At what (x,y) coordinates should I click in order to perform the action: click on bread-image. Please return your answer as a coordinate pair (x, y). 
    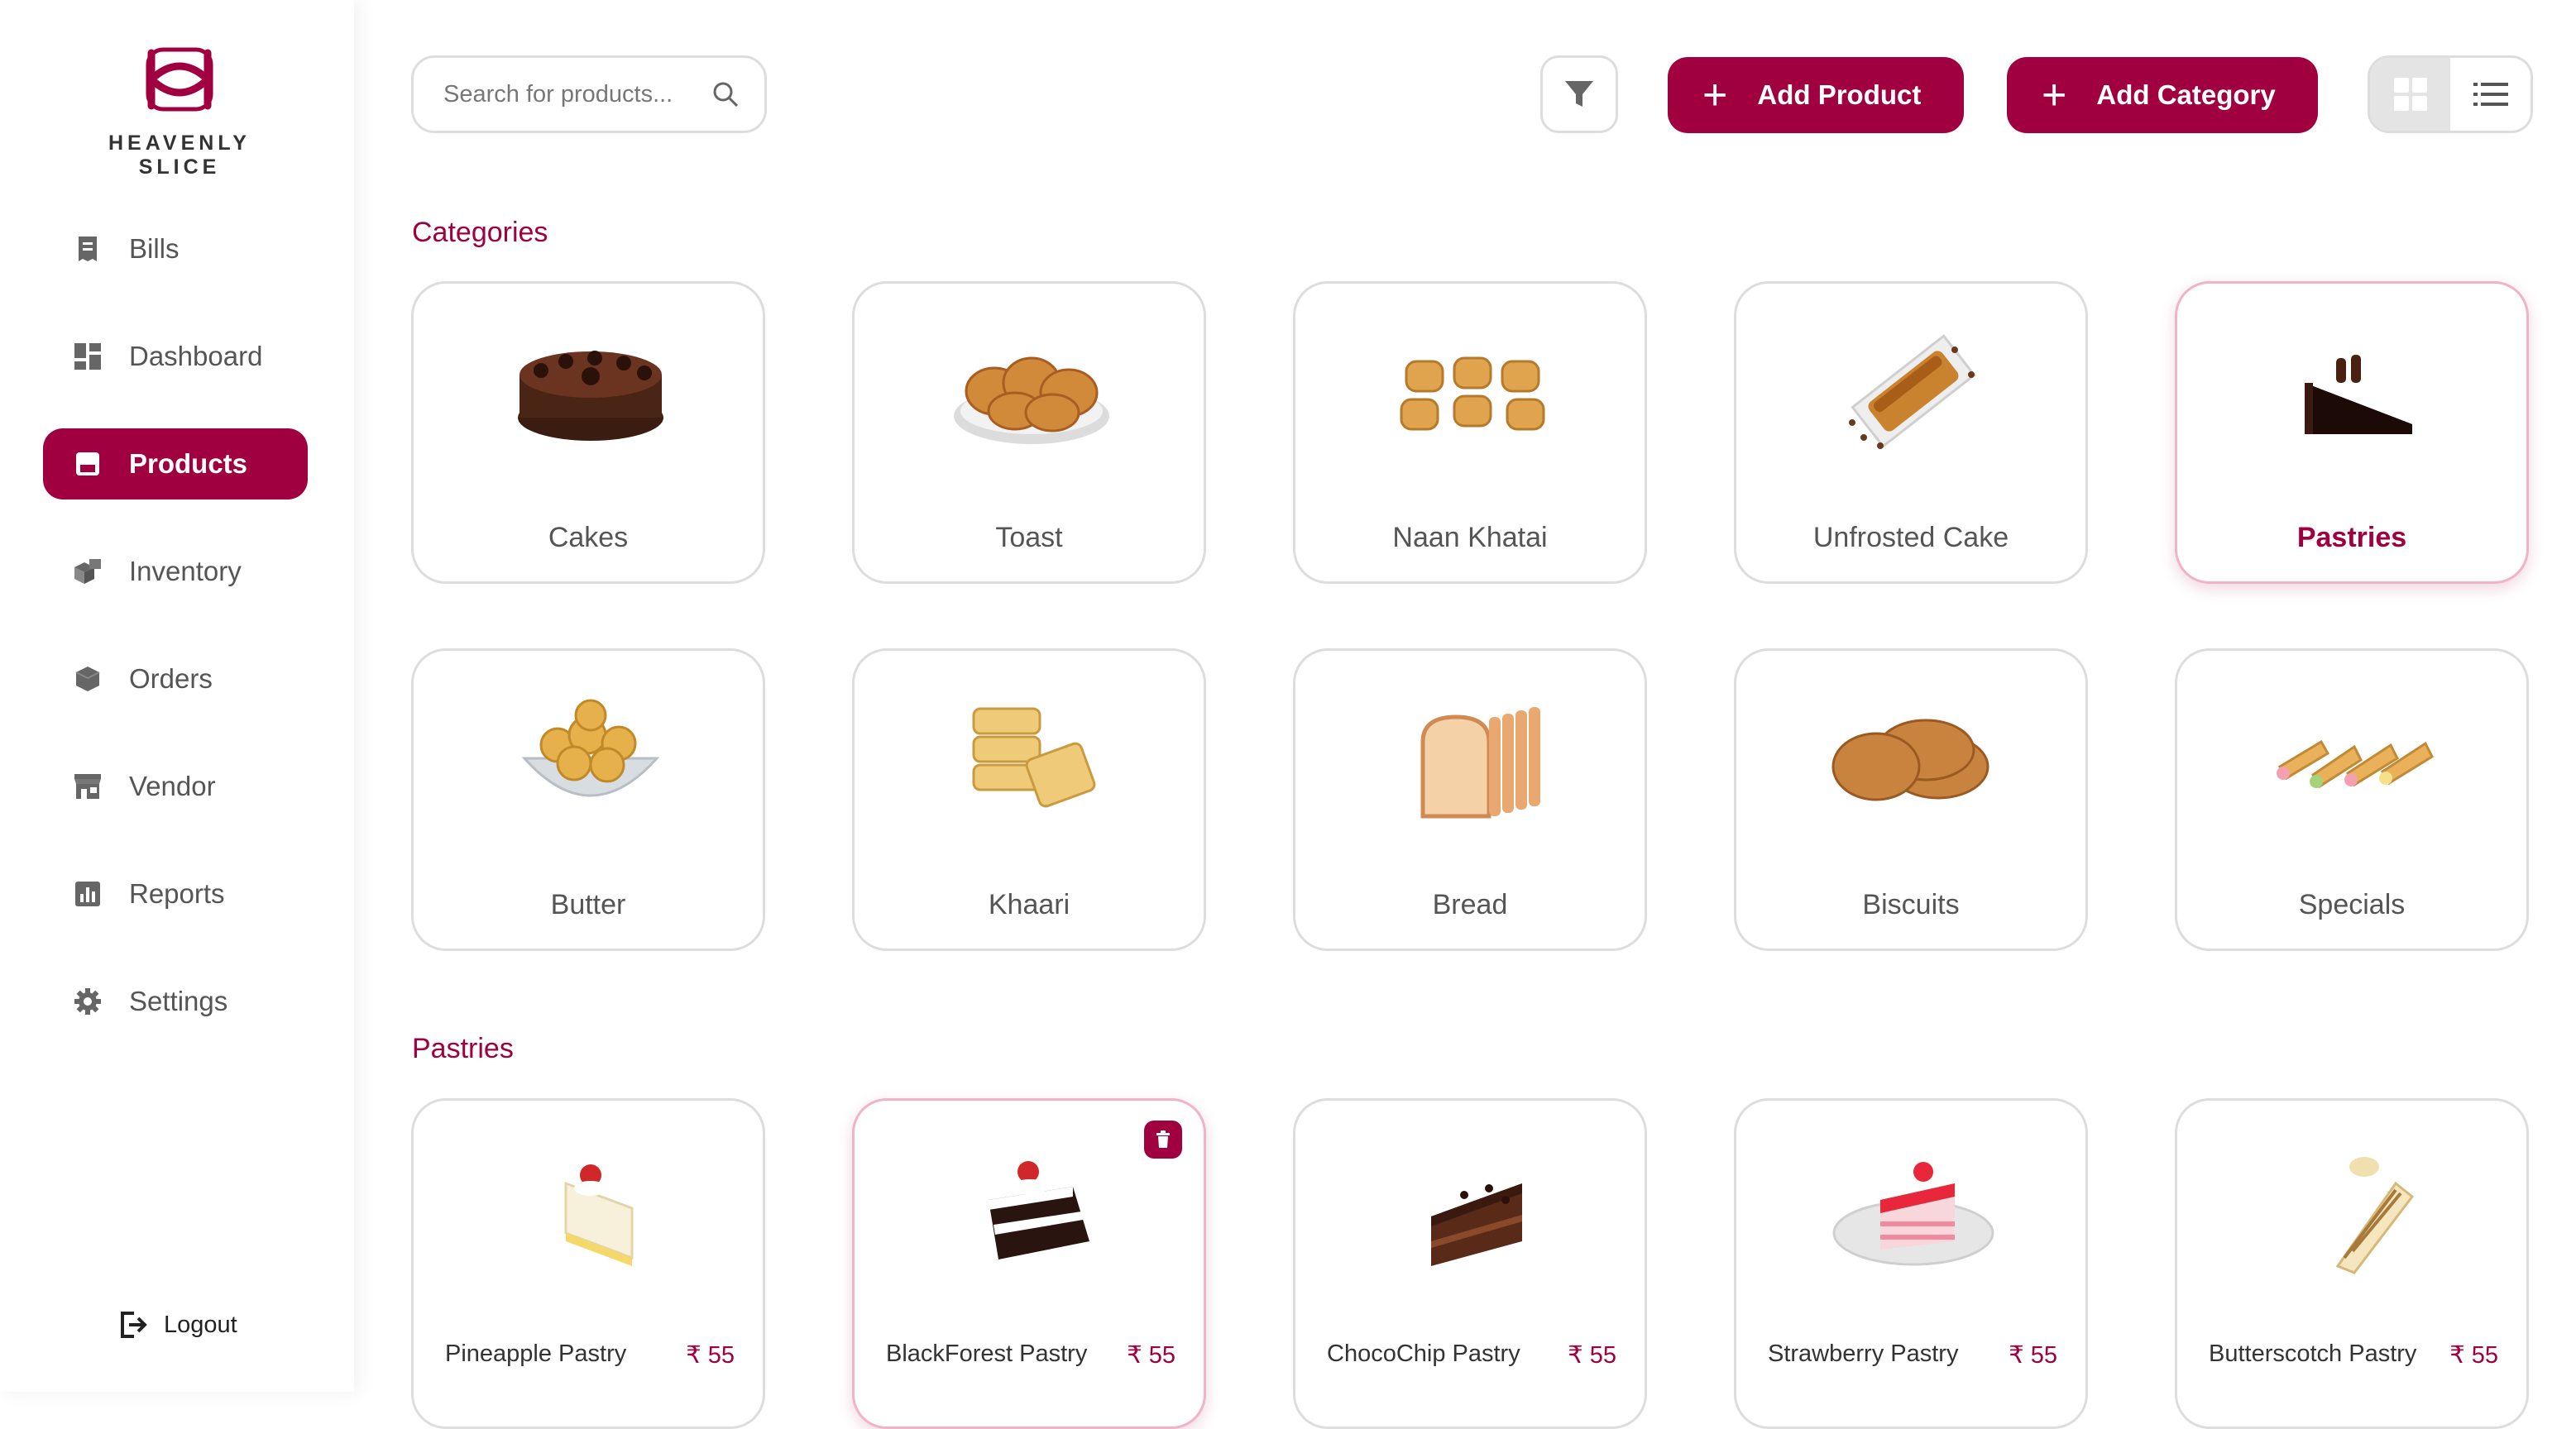
    Looking at the image, I should click on (1480, 763).